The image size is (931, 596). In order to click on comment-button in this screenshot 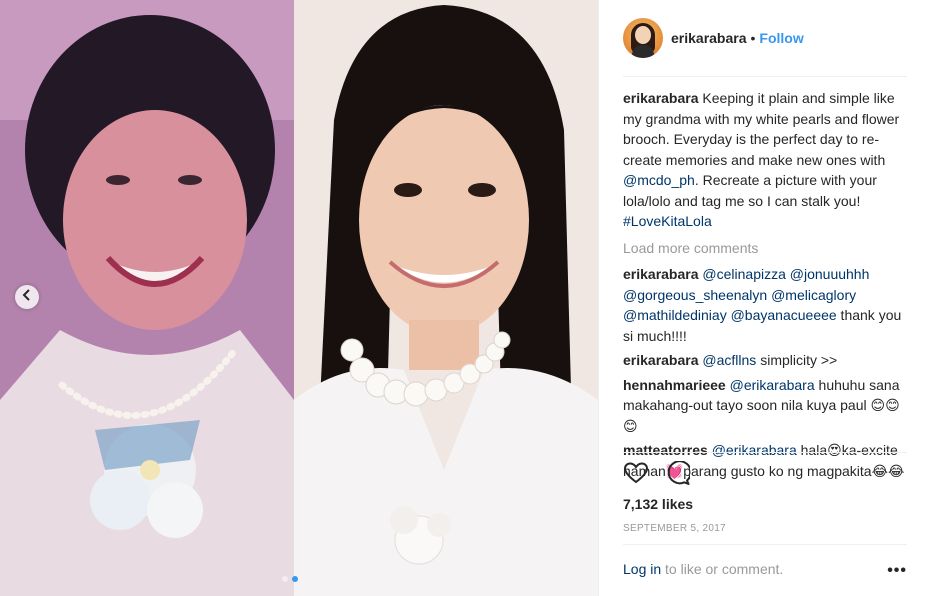, I will do `click(678, 474)`.